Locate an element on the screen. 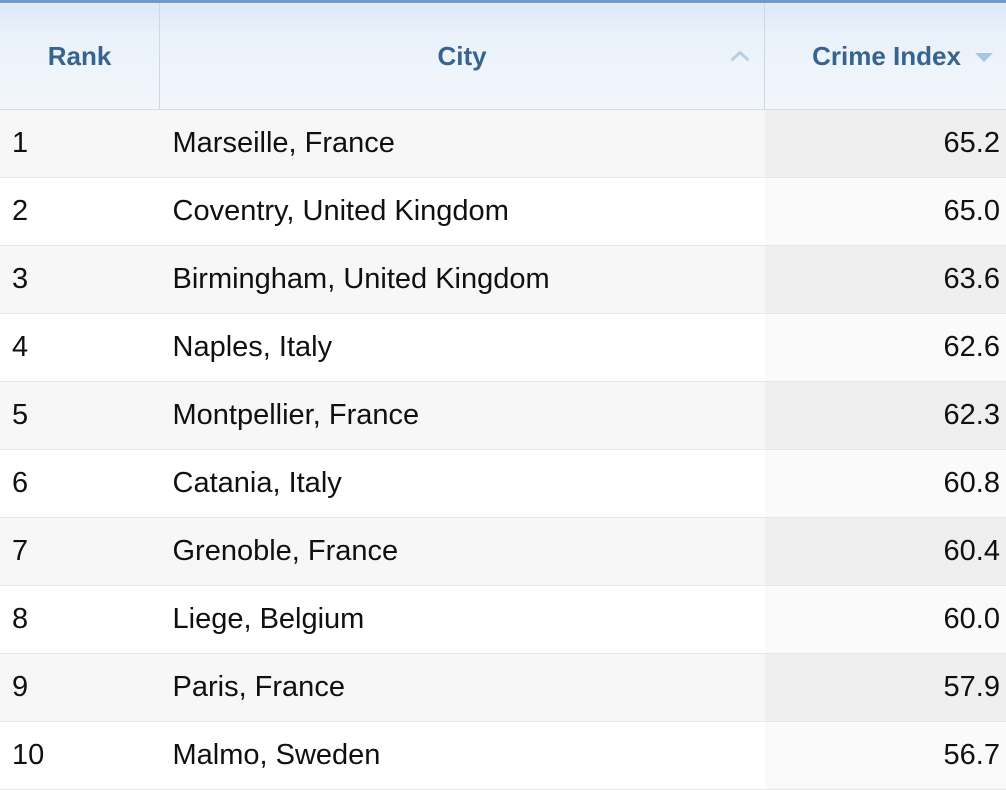 The image size is (1006, 790). cell-rank: 8 is located at coordinates (80, 620).